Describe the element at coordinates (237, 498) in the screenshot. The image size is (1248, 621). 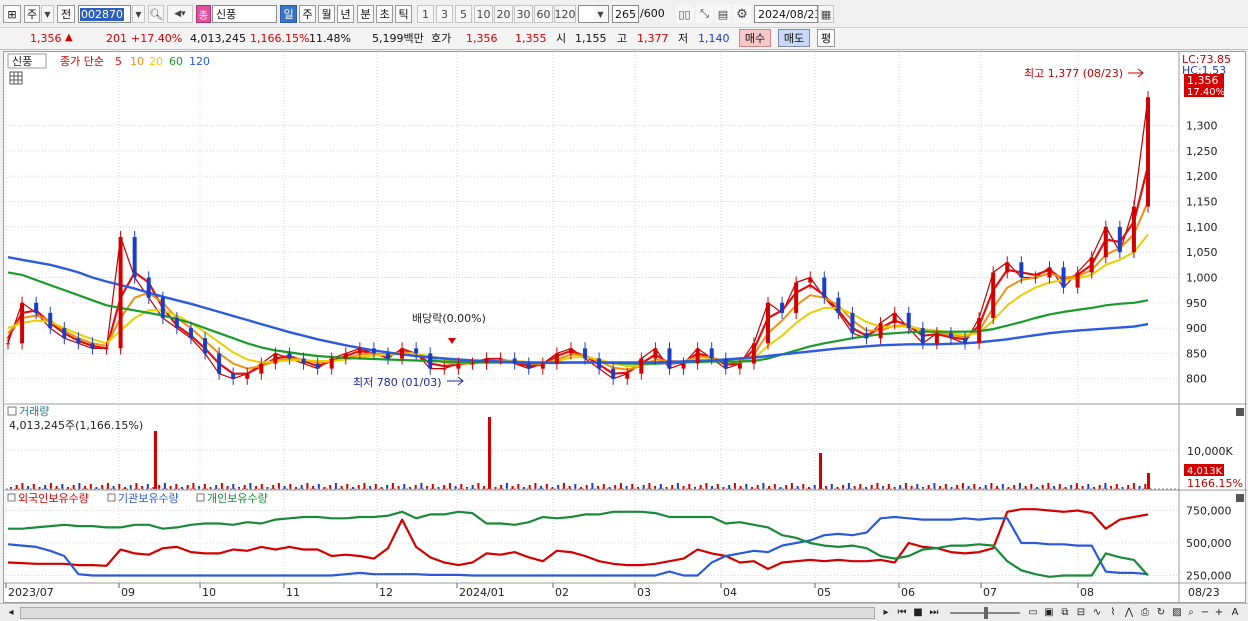
I see `legend-individual-holdings: 개인보유수량` at that location.